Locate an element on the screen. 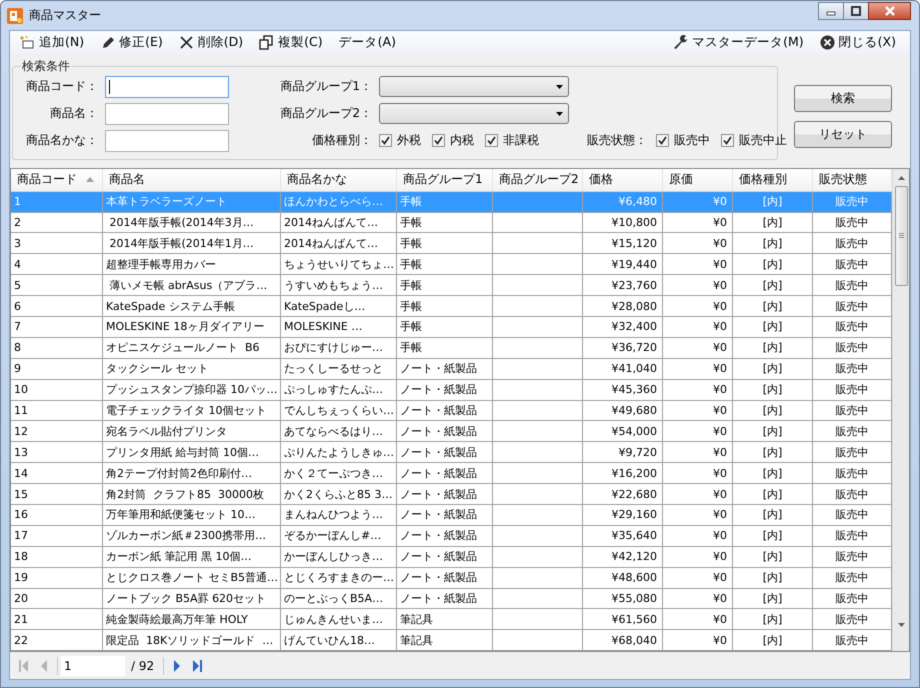  column-header: 価格種別 is located at coordinates (773, 179).